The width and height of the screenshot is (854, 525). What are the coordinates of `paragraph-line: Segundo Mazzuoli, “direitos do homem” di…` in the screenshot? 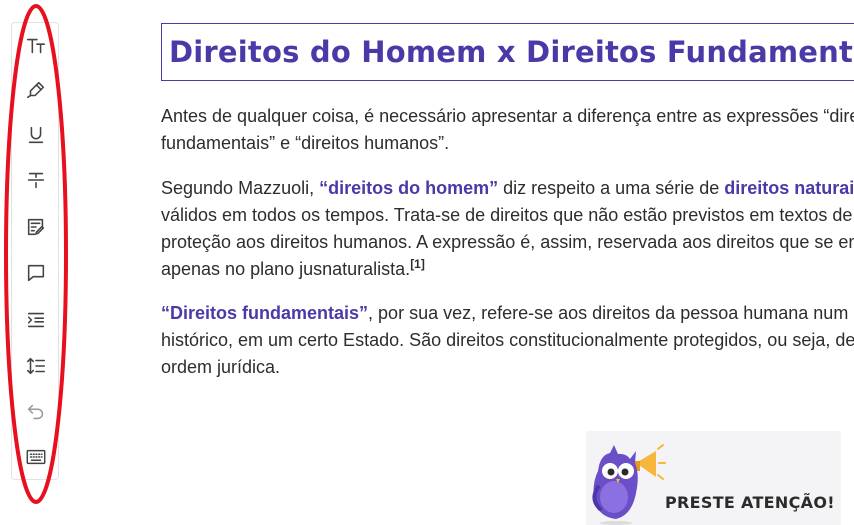 It's located at (507, 188).